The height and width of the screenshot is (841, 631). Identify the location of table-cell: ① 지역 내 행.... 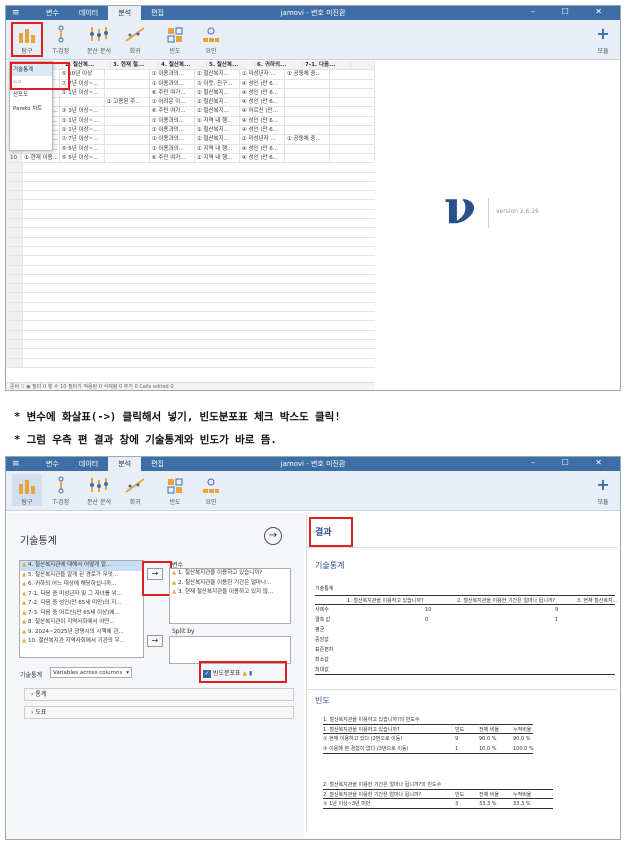
(217, 158).